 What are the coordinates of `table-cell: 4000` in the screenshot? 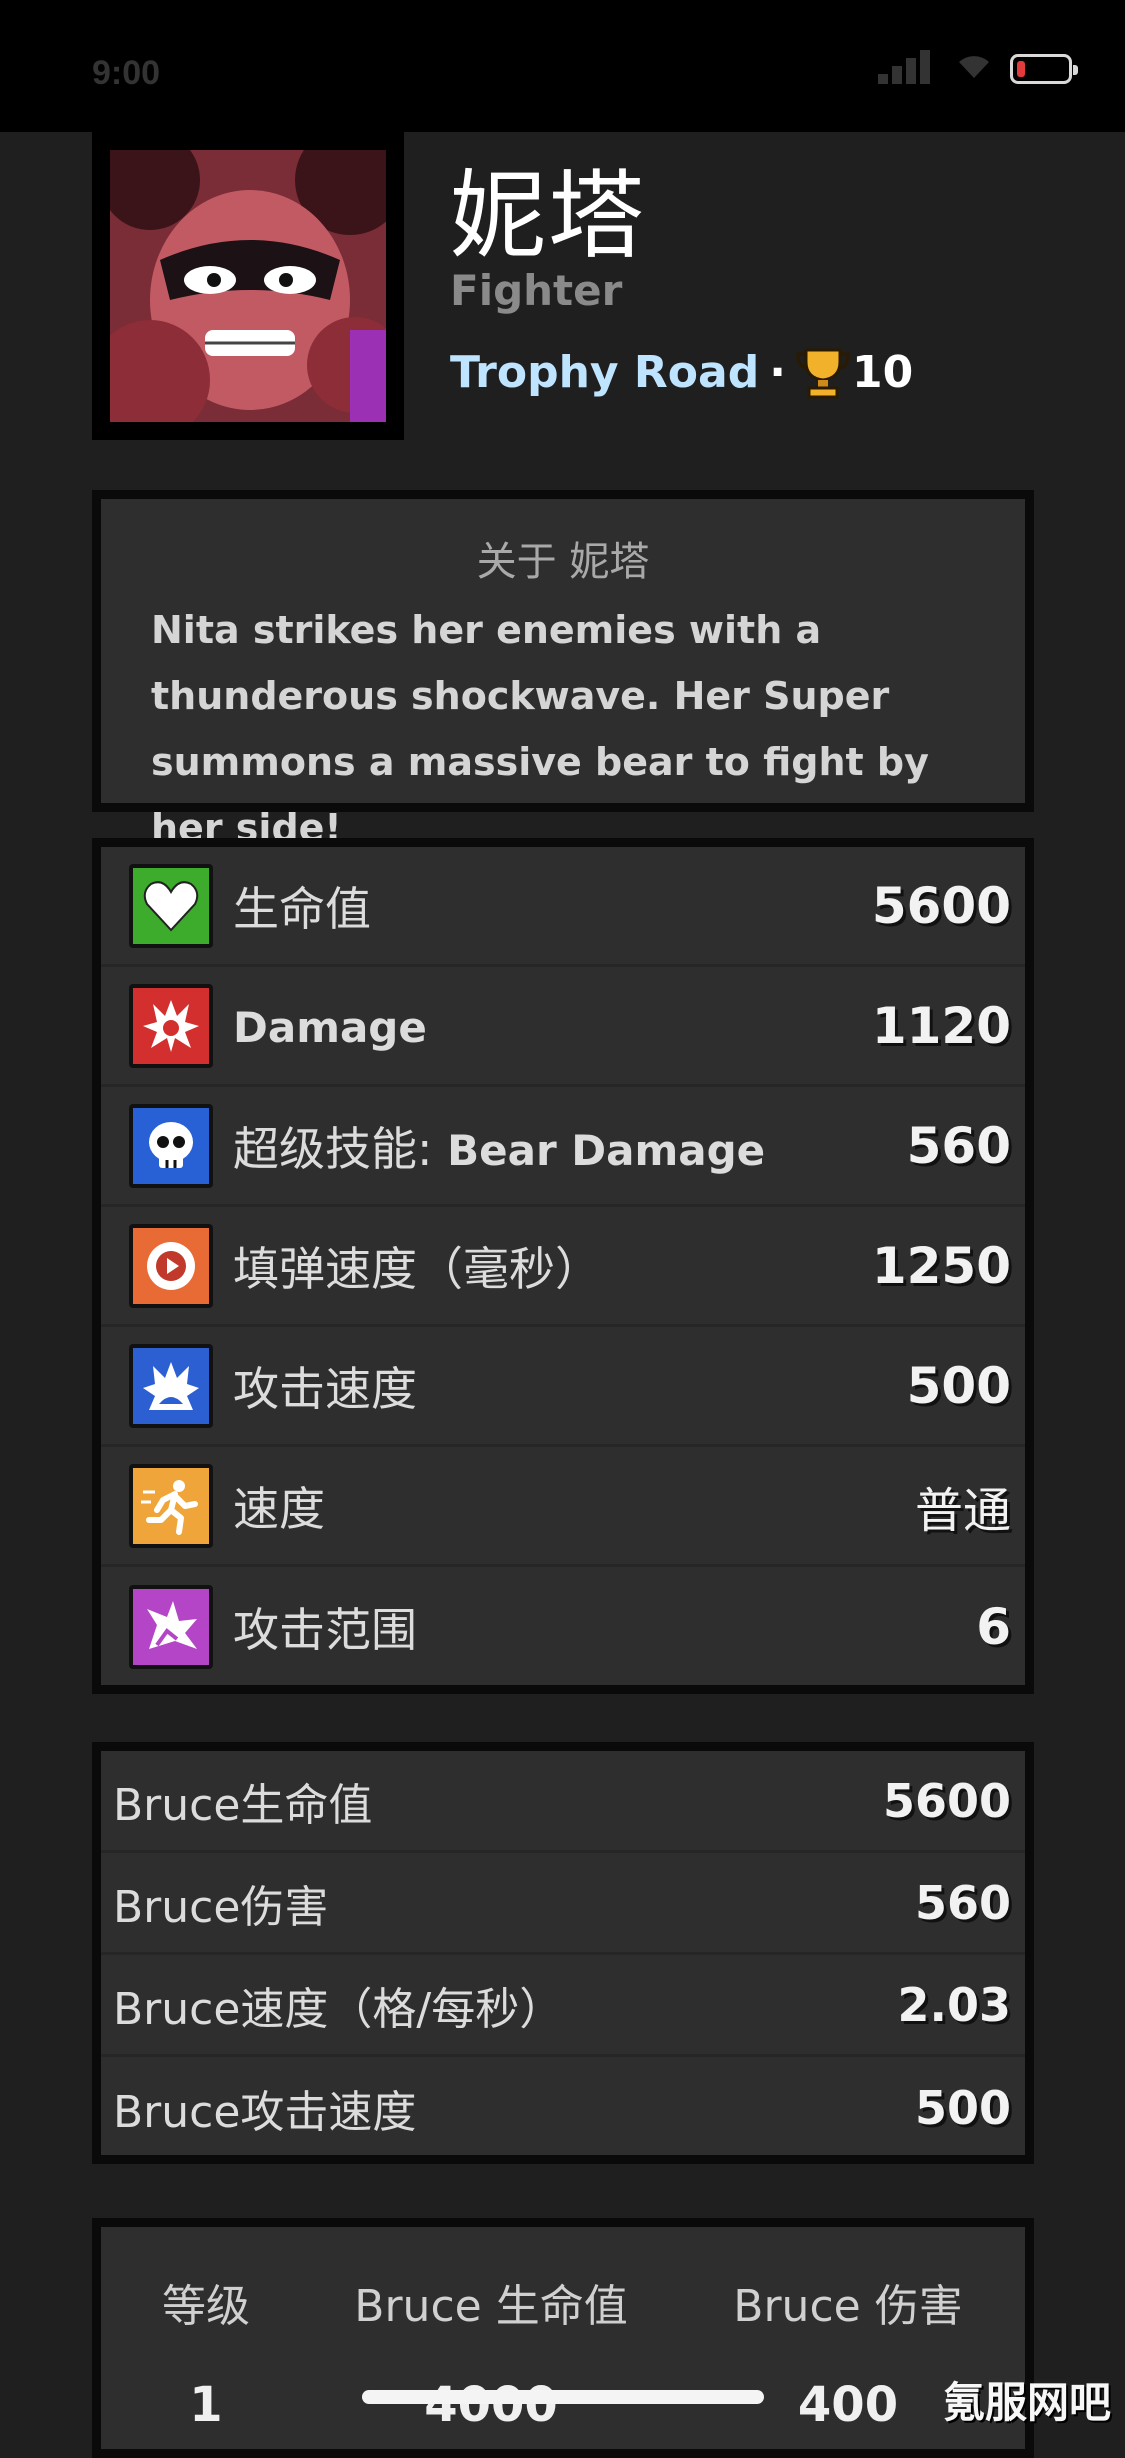 It's located at (491, 2405).